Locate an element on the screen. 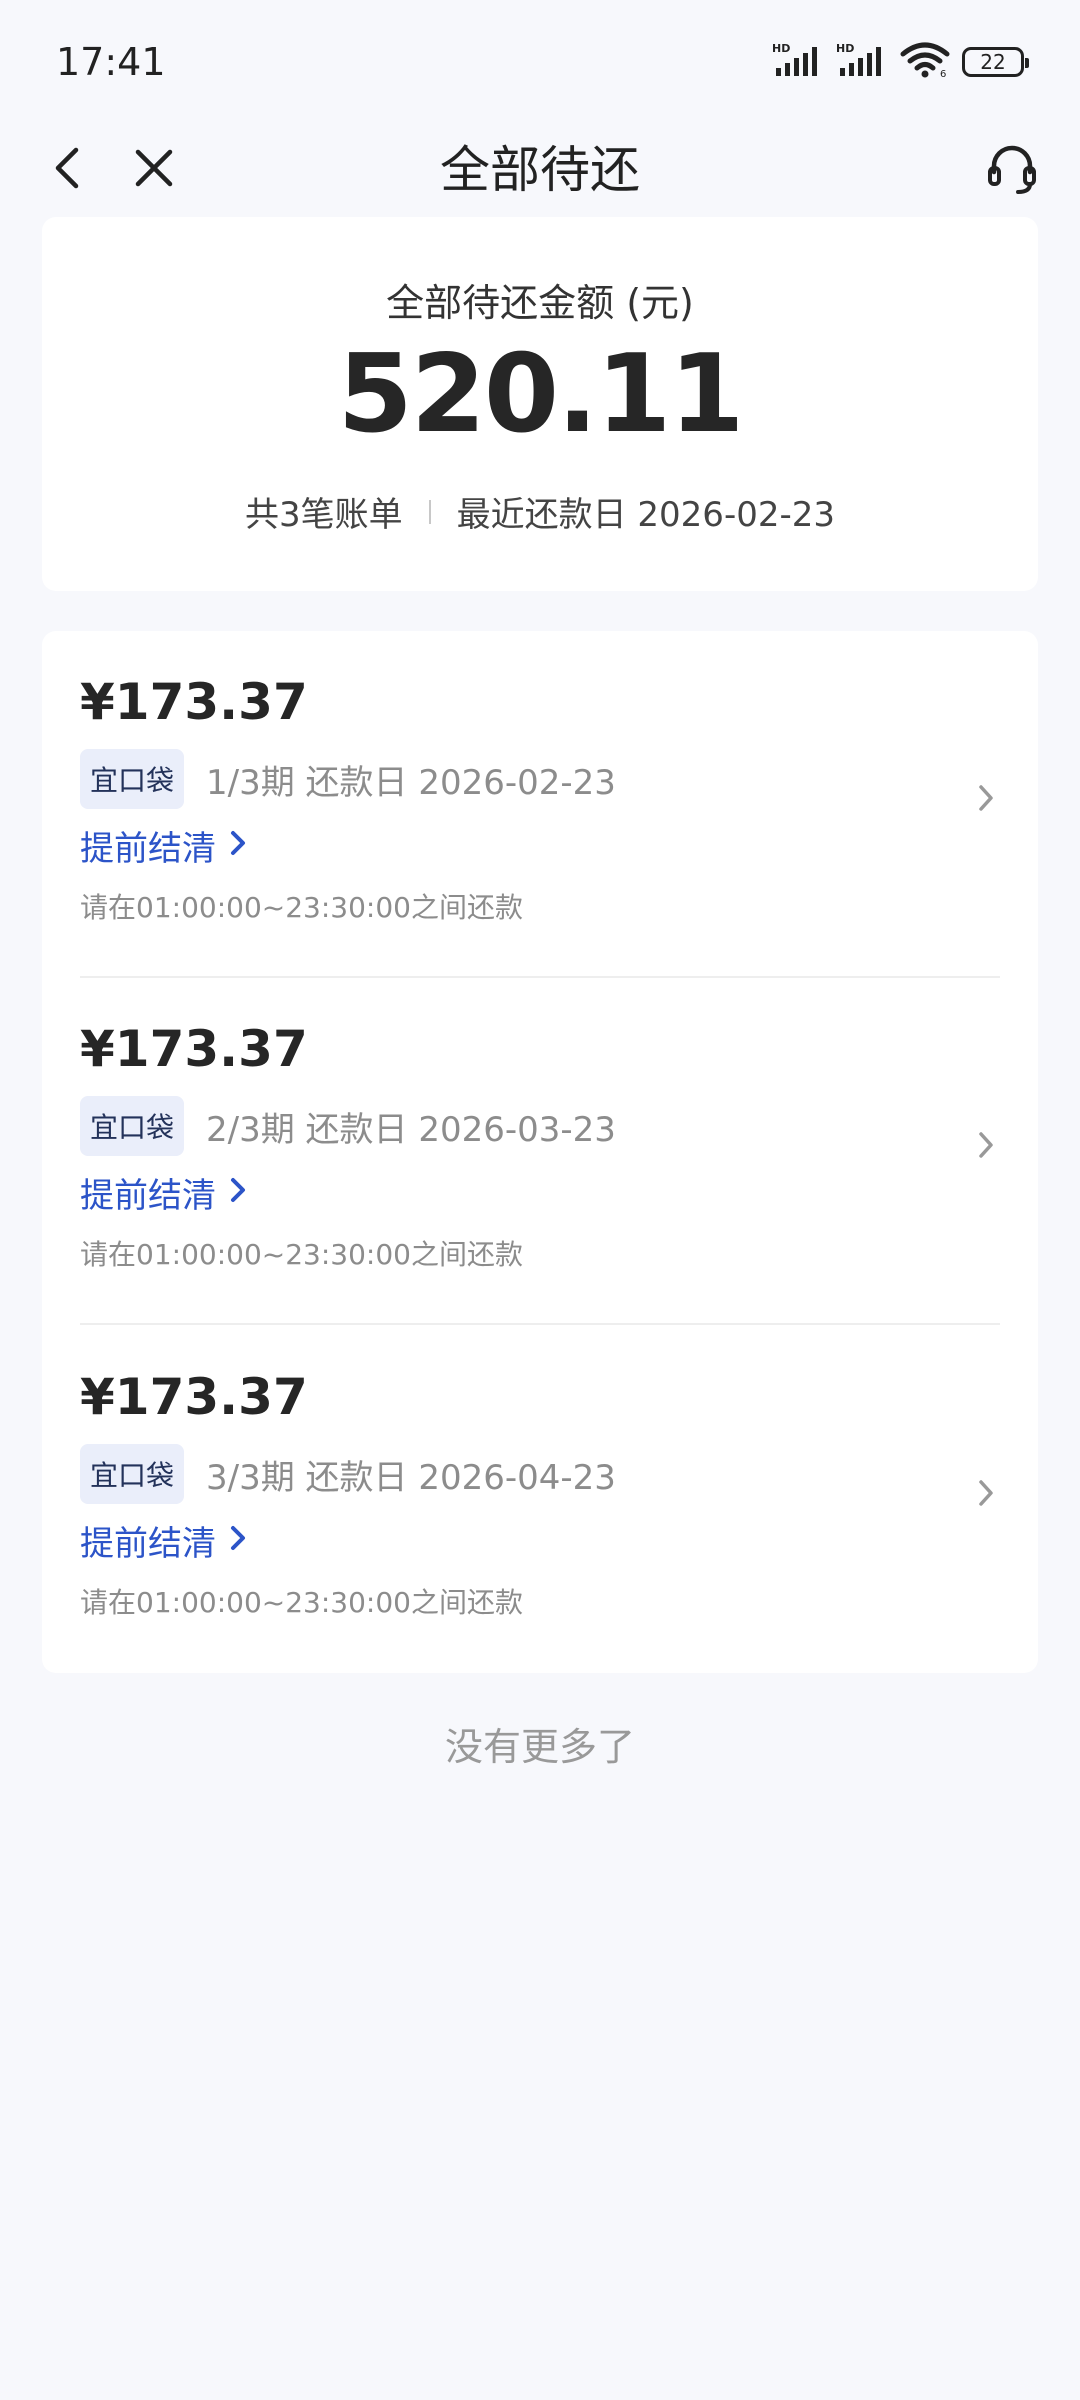  battery-level: 22 is located at coordinates (993, 62).